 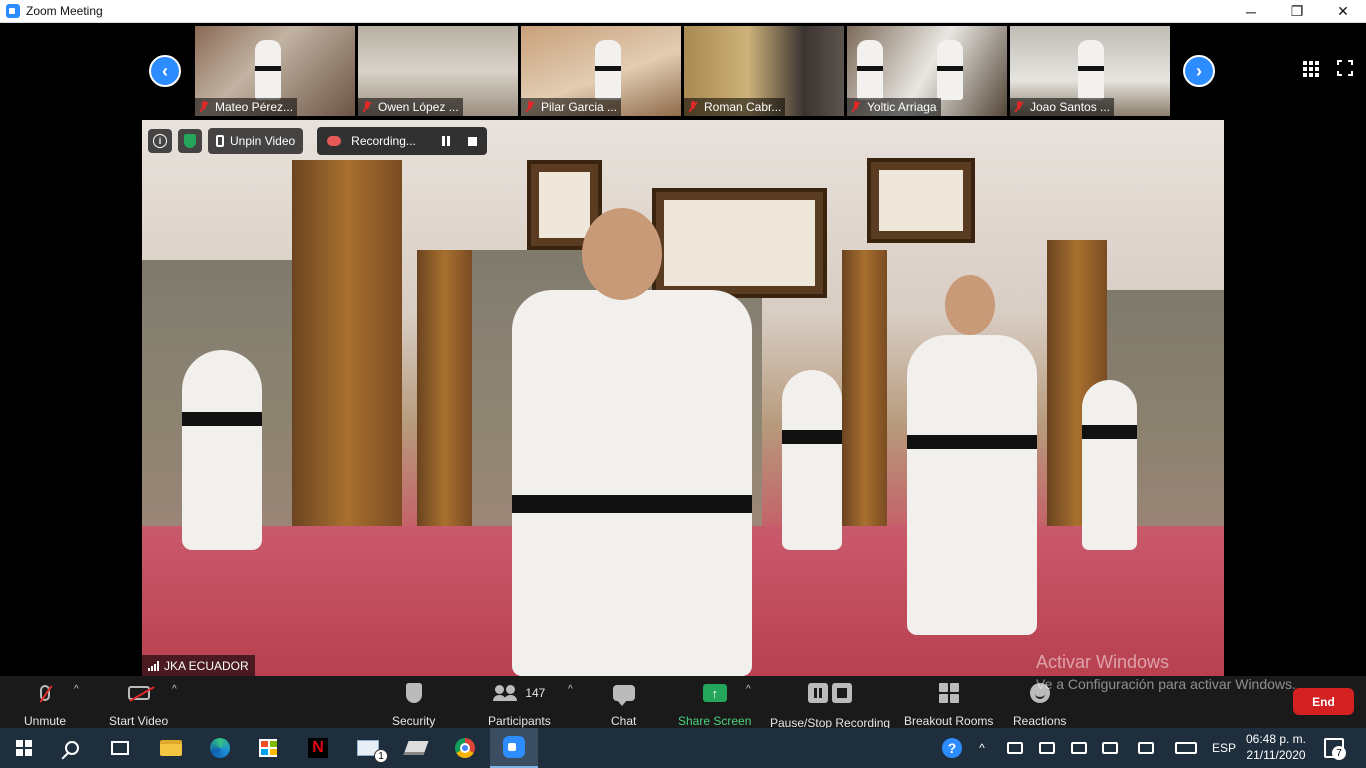 What do you see at coordinates (268, 748) in the screenshot?
I see `taskbar-store` at bounding box center [268, 748].